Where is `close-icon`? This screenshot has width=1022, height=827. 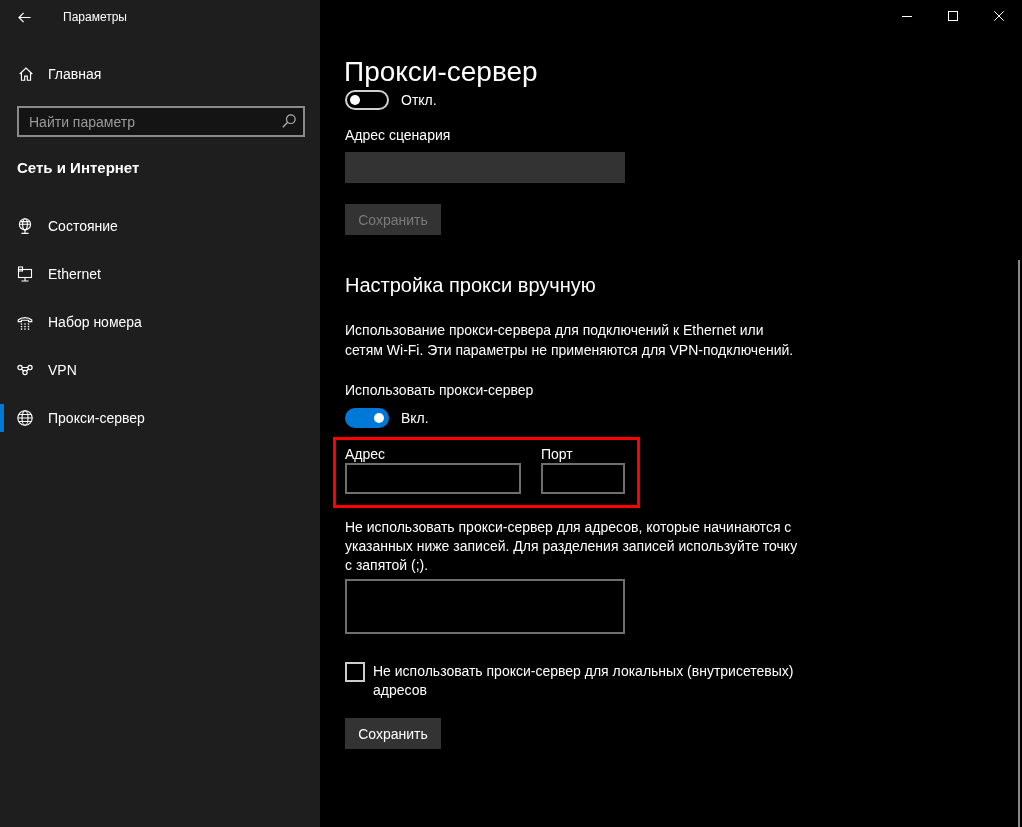
close-icon is located at coordinates (999, 16).